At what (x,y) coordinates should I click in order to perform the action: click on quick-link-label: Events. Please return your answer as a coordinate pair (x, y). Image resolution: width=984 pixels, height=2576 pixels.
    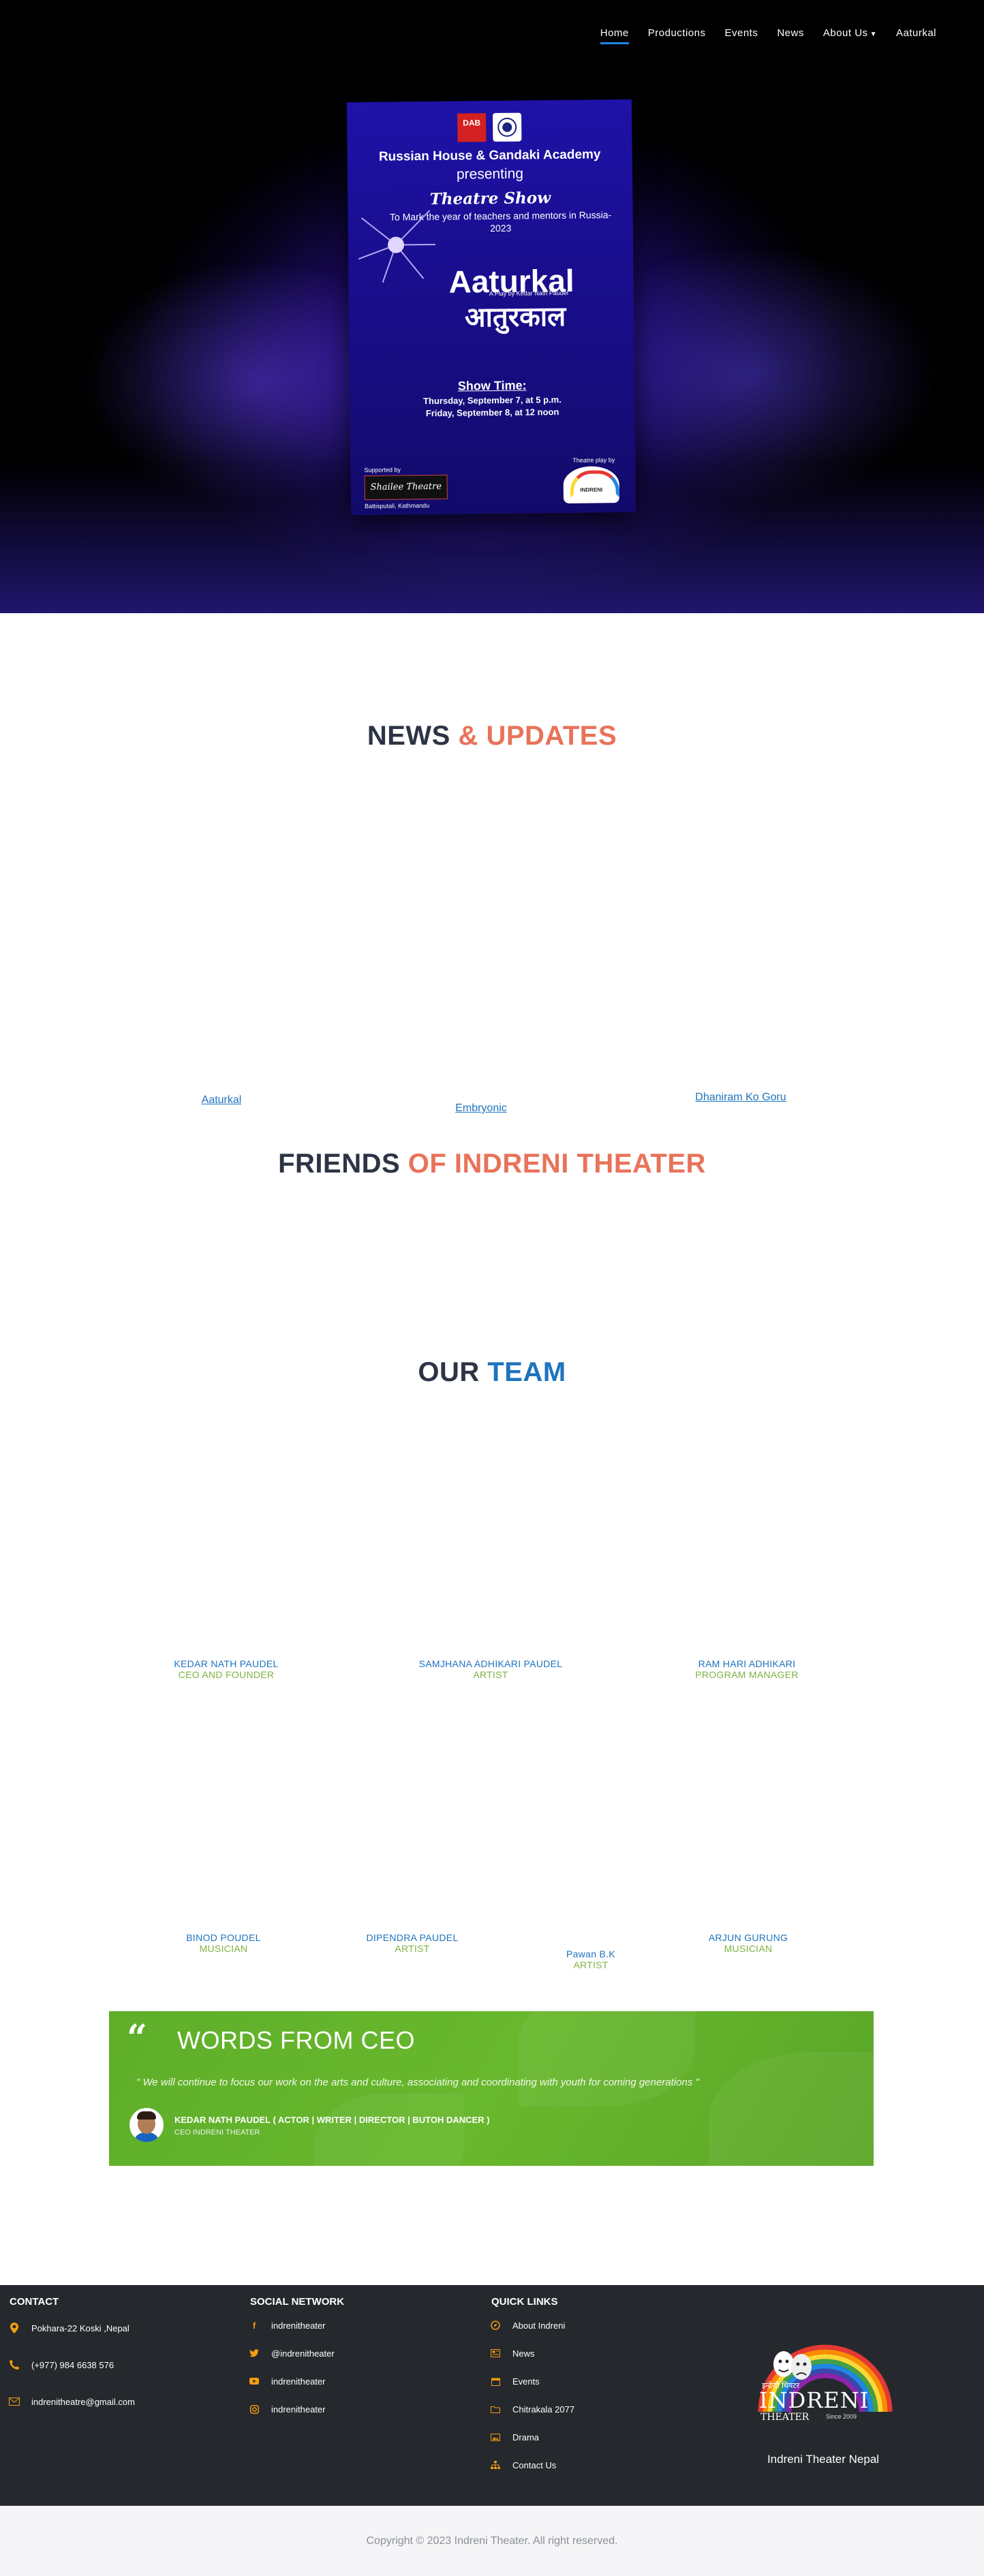
    Looking at the image, I should click on (526, 2381).